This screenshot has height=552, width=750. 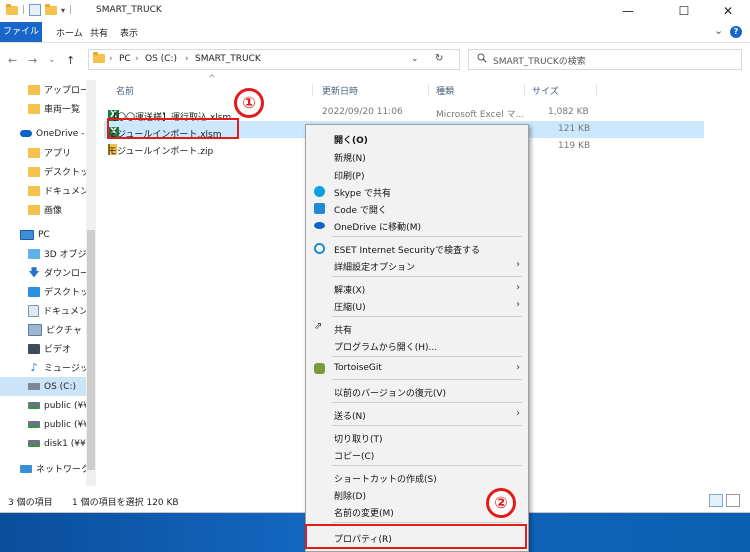 I want to click on file-name-text: モジュールインポート.zip, so click(x=161, y=152).